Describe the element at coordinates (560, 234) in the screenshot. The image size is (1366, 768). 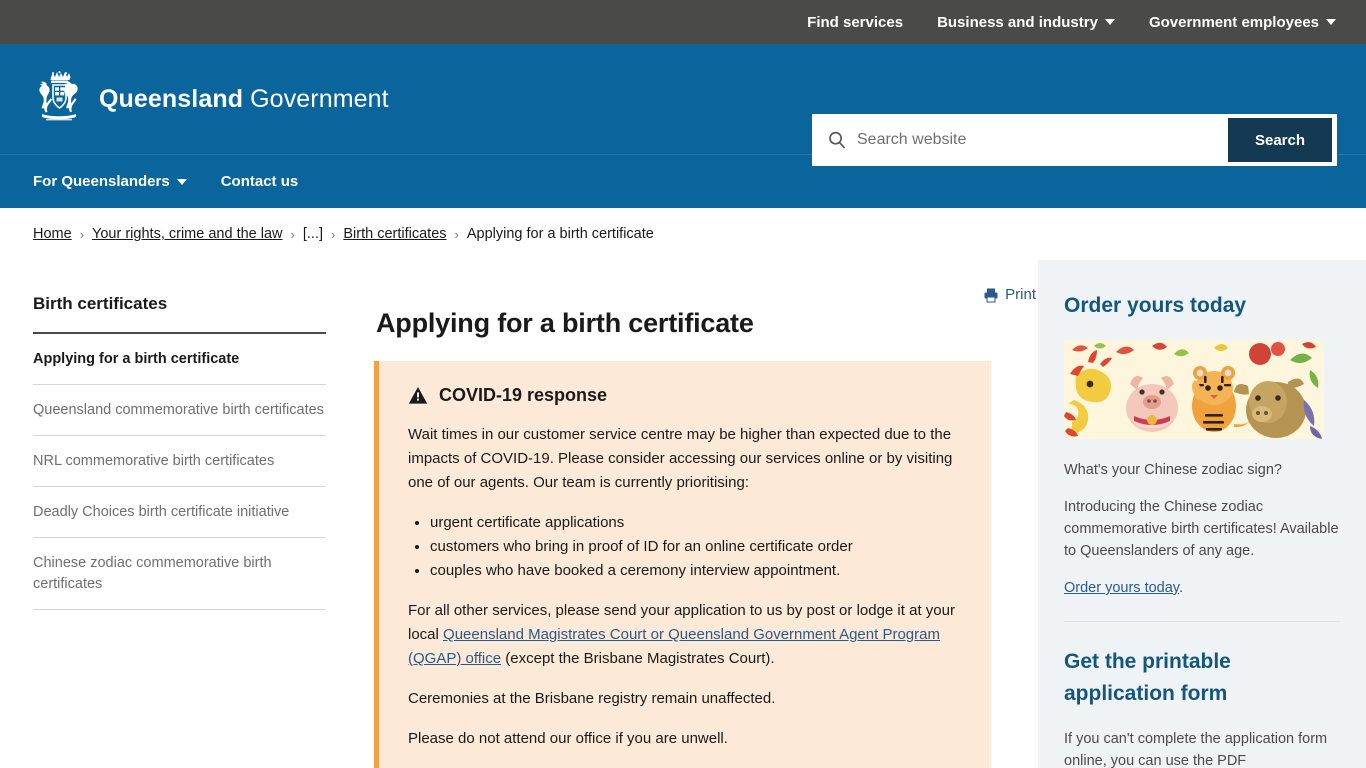
I see `breadcrumb-item-current: Applying for a birth certificate` at that location.